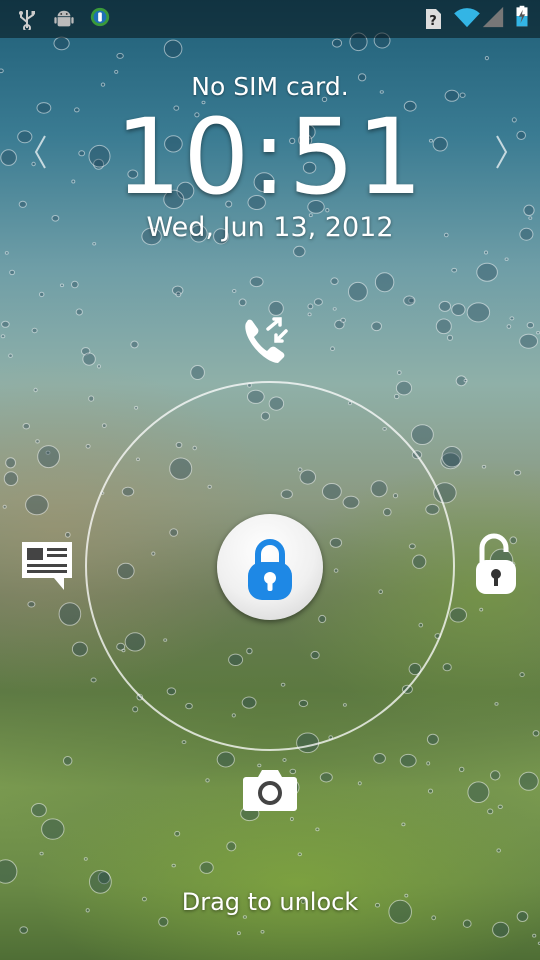  I want to click on drag-to-unlock-hint: Drag to unlock, so click(270, 902).